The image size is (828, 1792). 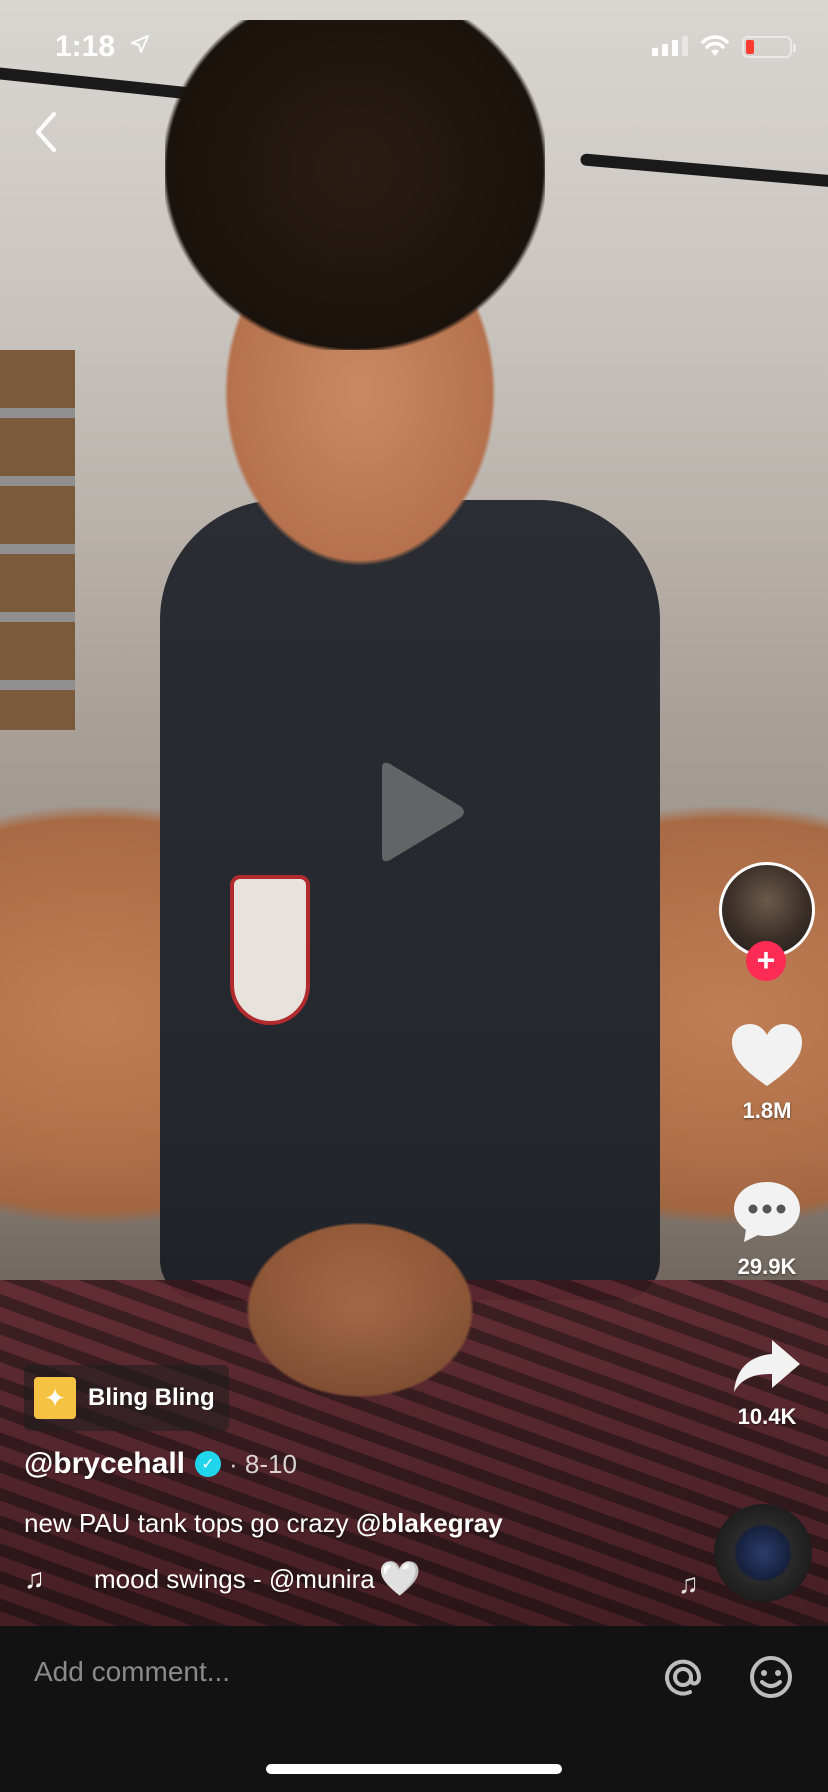 What do you see at coordinates (670, 46) in the screenshot?
I see `cellular-signal-icon` at bounding box center [670, 46].